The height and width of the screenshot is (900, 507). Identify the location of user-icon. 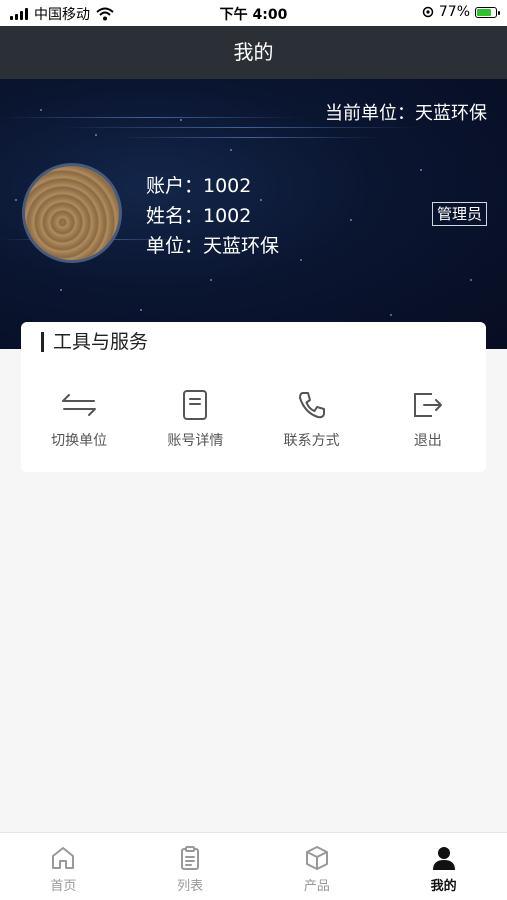
(443, 858).